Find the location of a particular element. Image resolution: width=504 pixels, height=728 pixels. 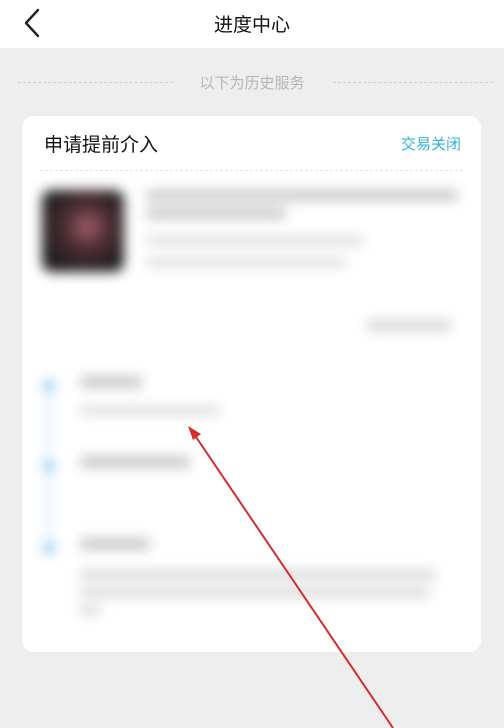

top-navigation-bar: 进度中心 is located at coordinates (252, 24).